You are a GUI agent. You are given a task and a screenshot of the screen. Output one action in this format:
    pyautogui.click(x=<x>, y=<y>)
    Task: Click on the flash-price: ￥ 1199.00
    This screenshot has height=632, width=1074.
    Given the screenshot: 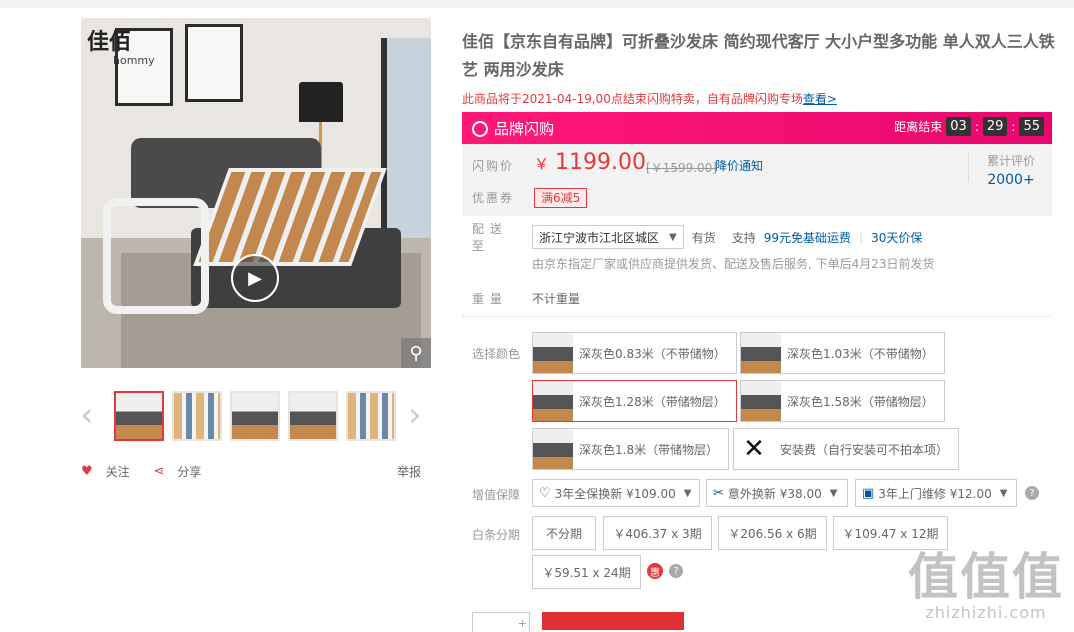 What is the action you would take?
    pyautogui.click(x=590, y=162)
    